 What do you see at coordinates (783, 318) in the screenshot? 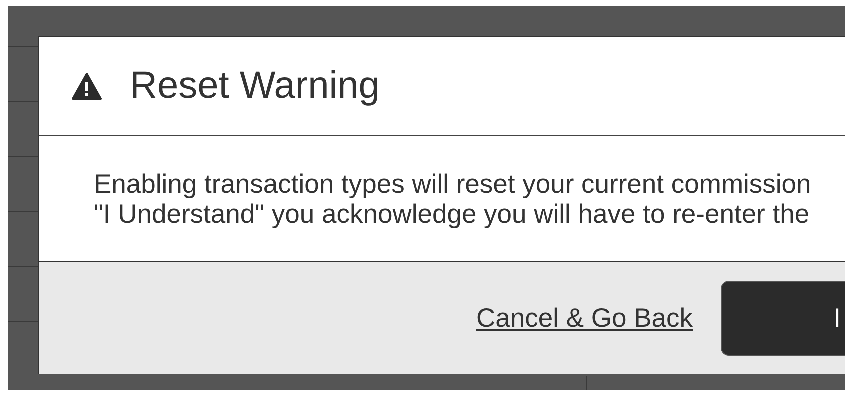
I see `confirm-button: I` at bounding box center [783, 318].